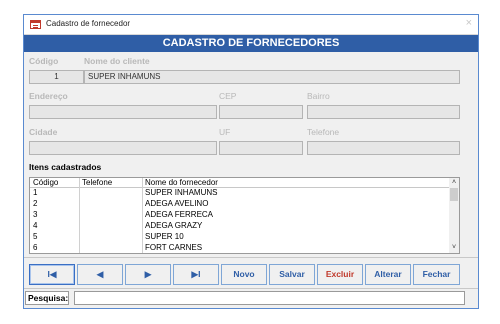  I want to click on column-header-codigo: Código, so click(45, 182).